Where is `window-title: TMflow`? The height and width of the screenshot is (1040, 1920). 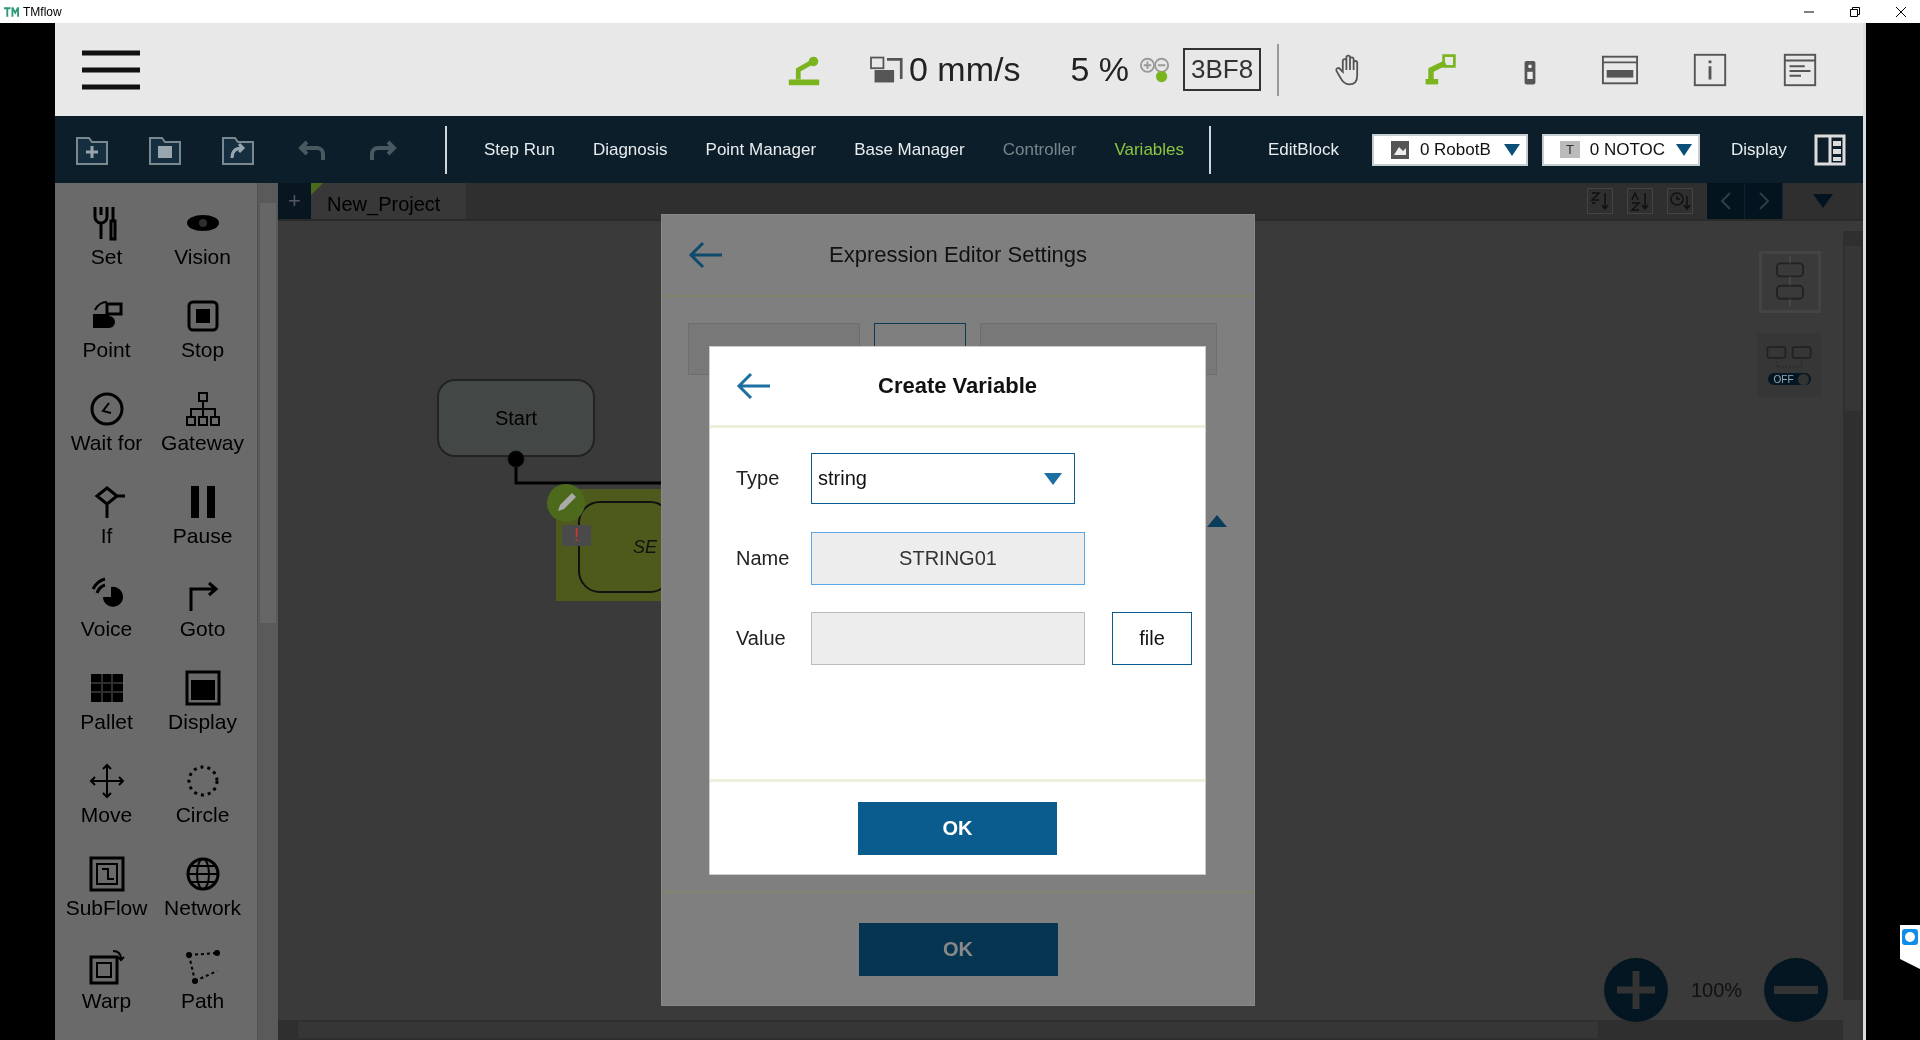
window-title: TMflow is located at coordinates (42, 11).